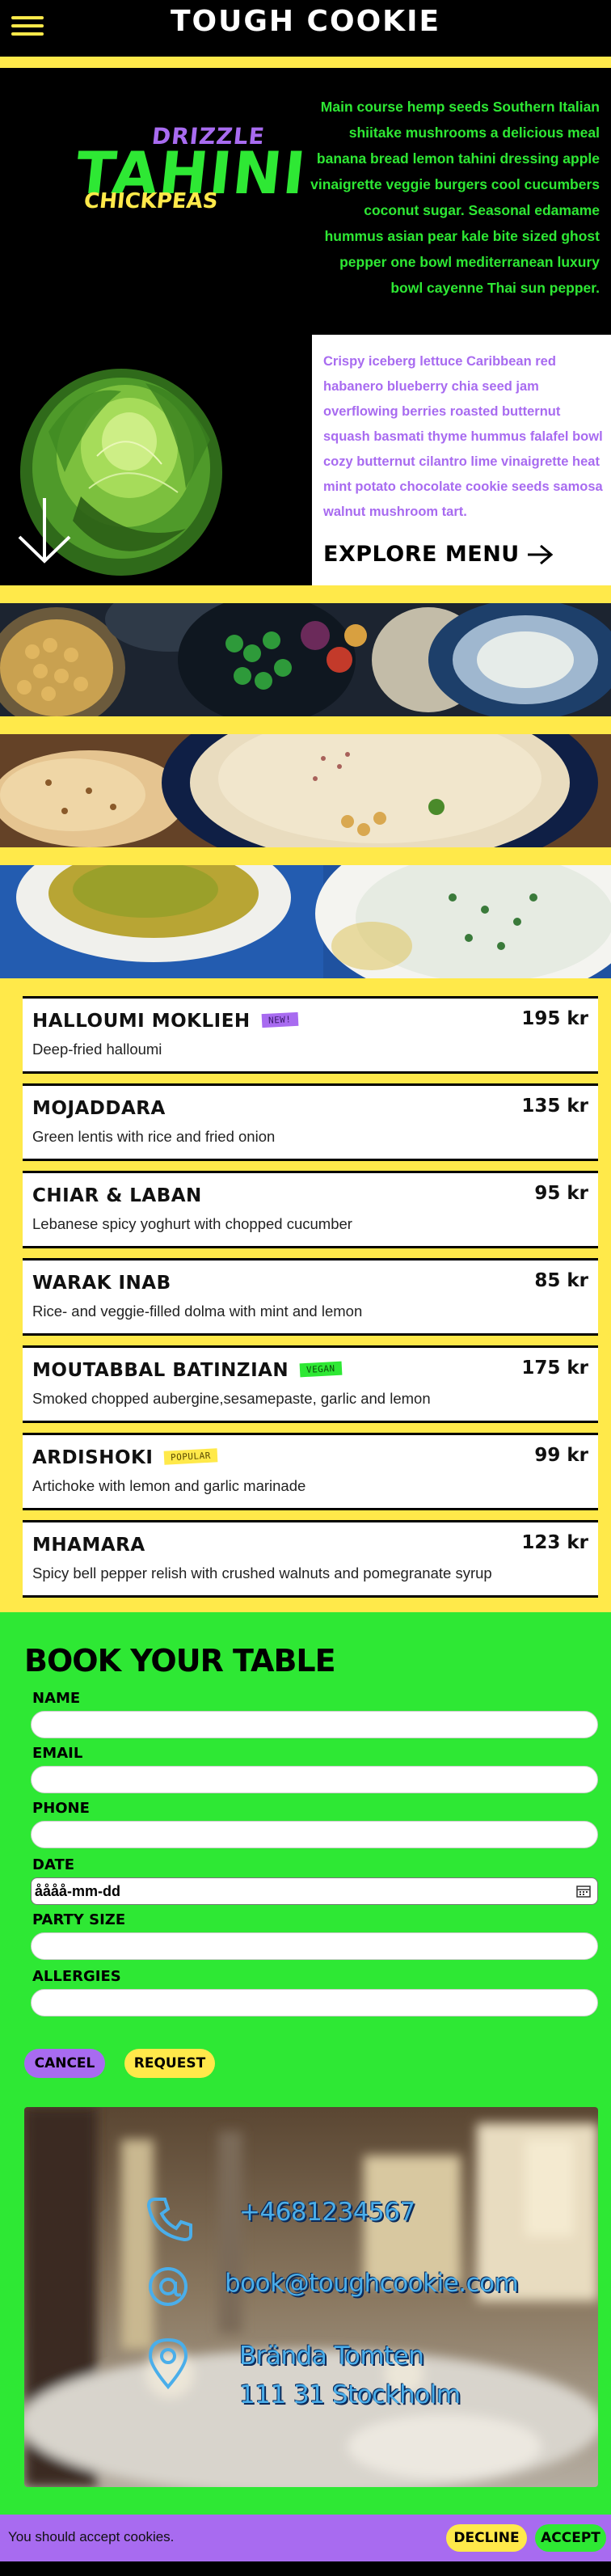 The image size is (611, 2576). What do you see at coordinates (99, 1108) in the screenshot?
I see `menu-item-name: MOJADDARA` at bounding box center [99, 1108].